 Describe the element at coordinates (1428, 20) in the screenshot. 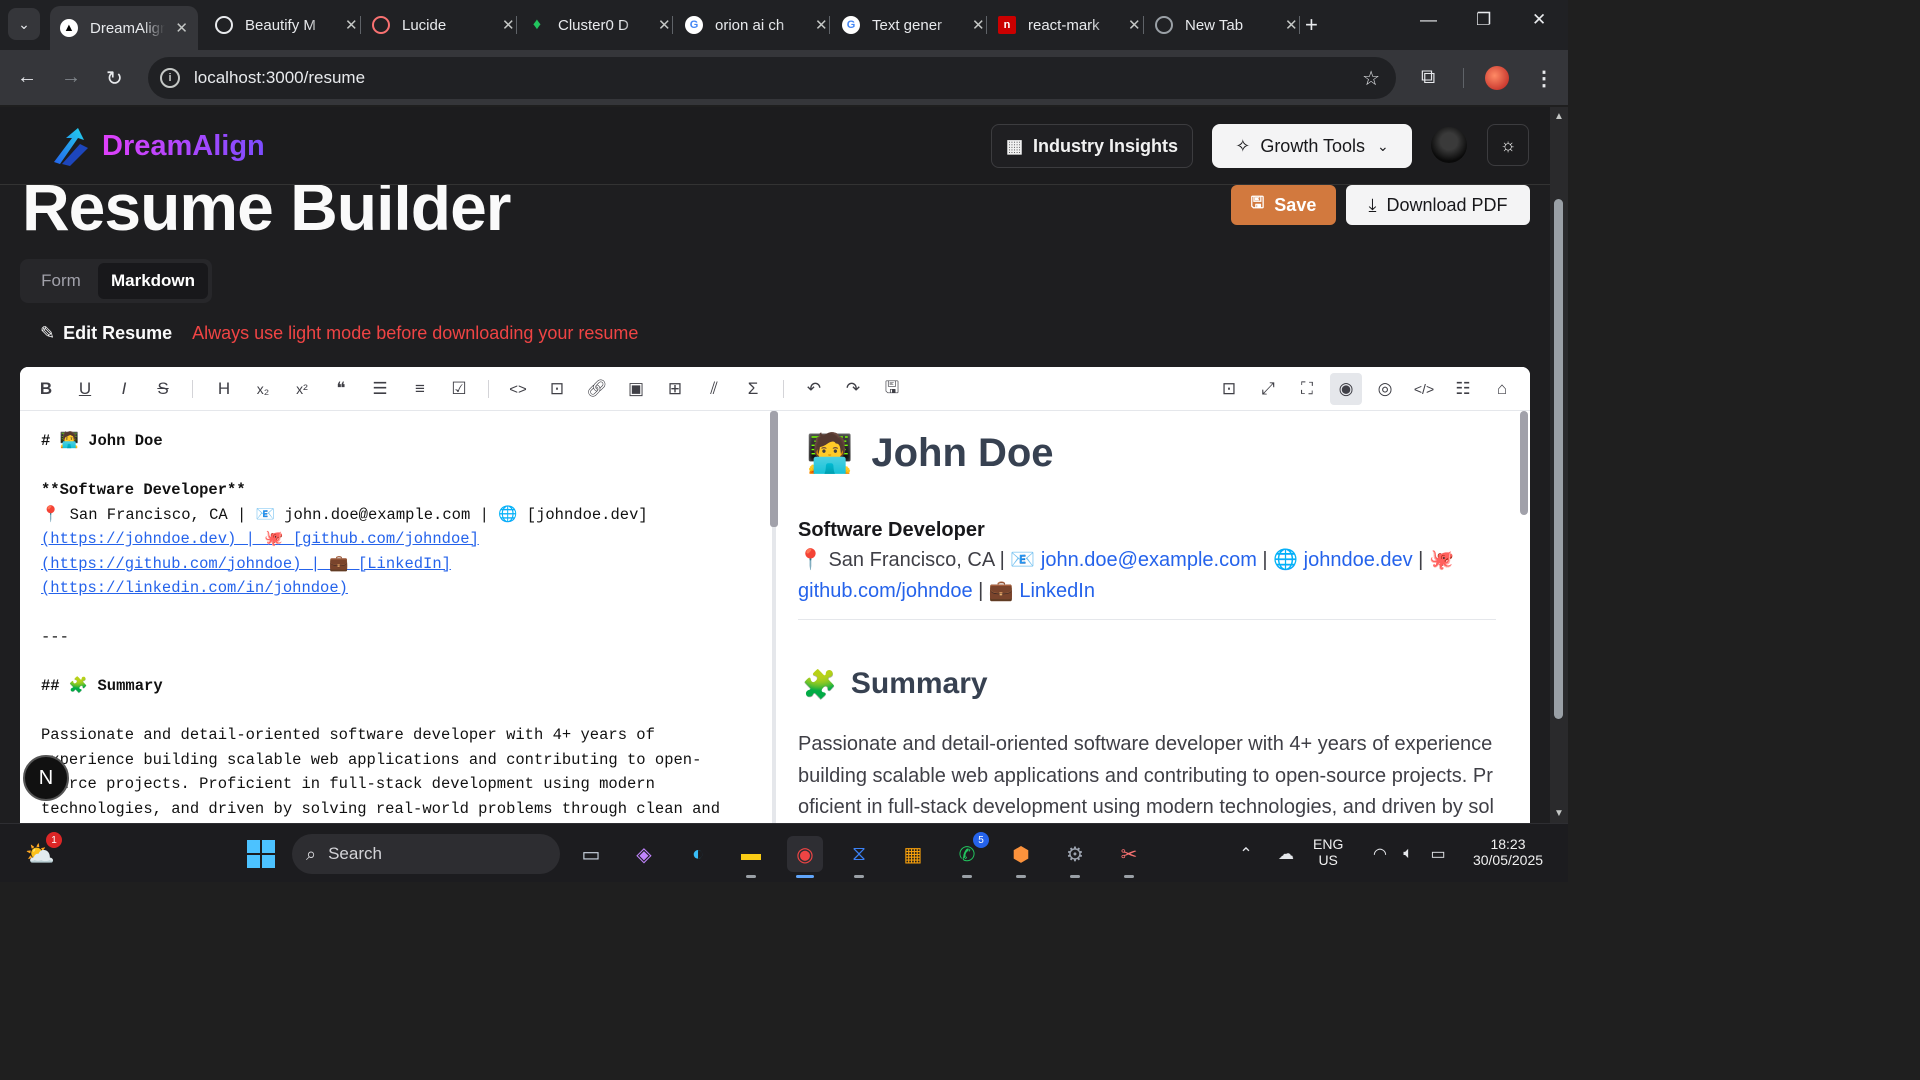

I see `minimize-icon: —` at that location.